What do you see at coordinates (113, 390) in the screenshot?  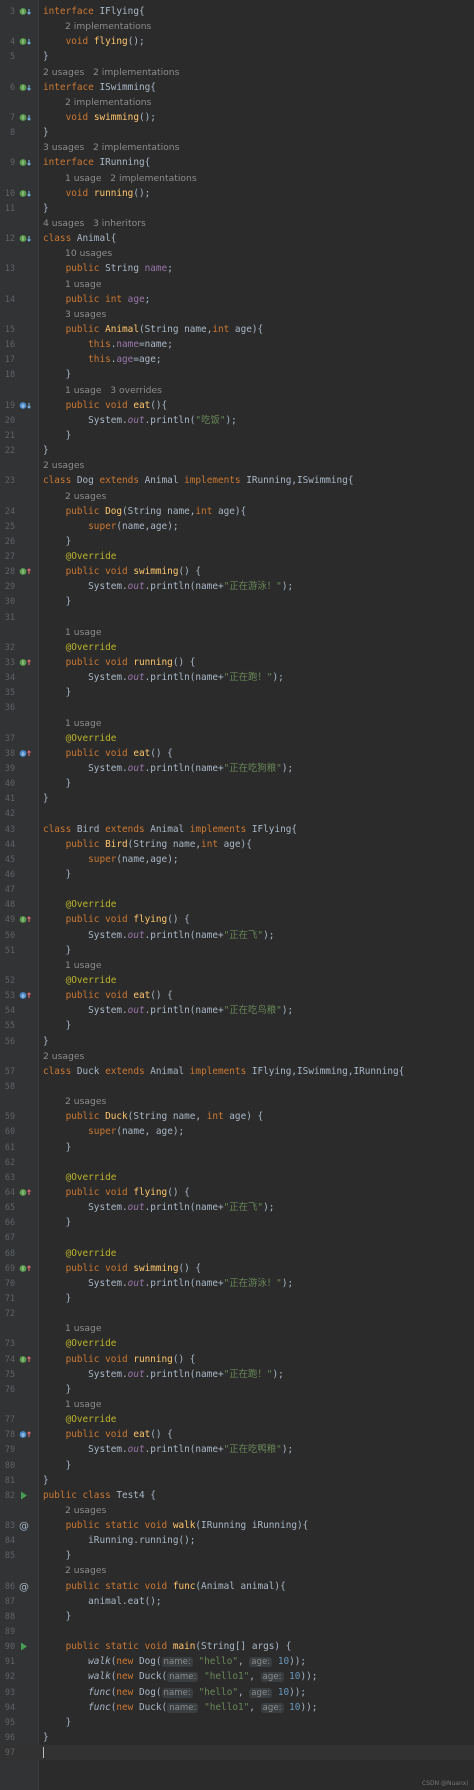 I see `usage-hint-text: 1 usage 3 overrides` at bounding box center [113, 390].